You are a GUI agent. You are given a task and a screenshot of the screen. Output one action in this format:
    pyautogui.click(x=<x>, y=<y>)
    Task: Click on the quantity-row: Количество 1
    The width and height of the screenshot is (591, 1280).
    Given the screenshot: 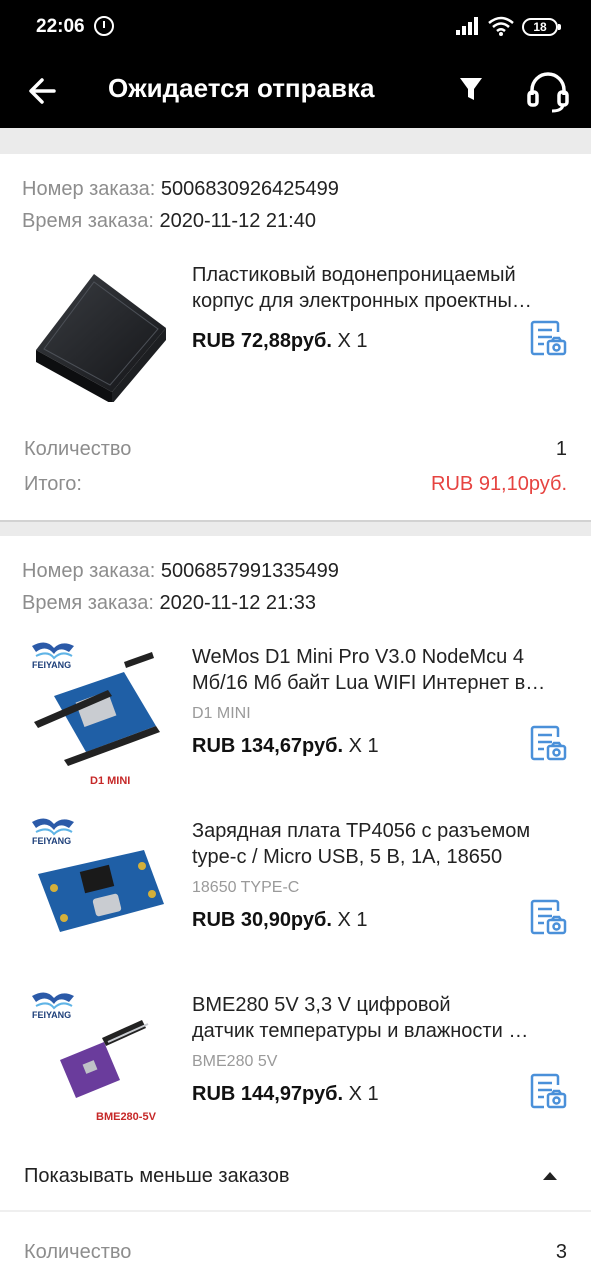 What is the action you would take?
    pyautogui.click(x=295, y=449)
    